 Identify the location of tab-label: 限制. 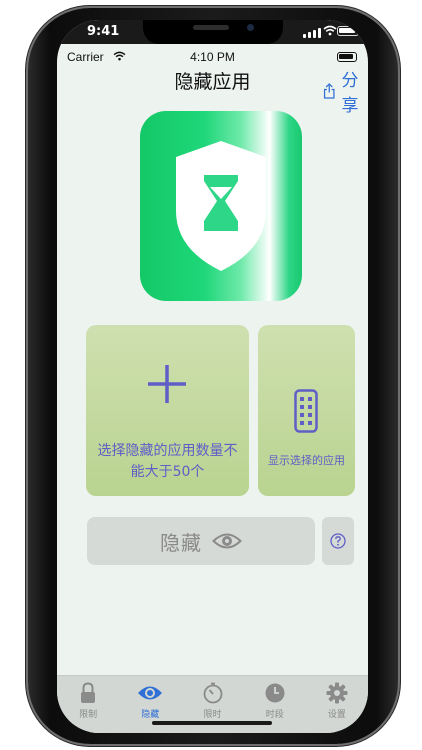
(88, 715).